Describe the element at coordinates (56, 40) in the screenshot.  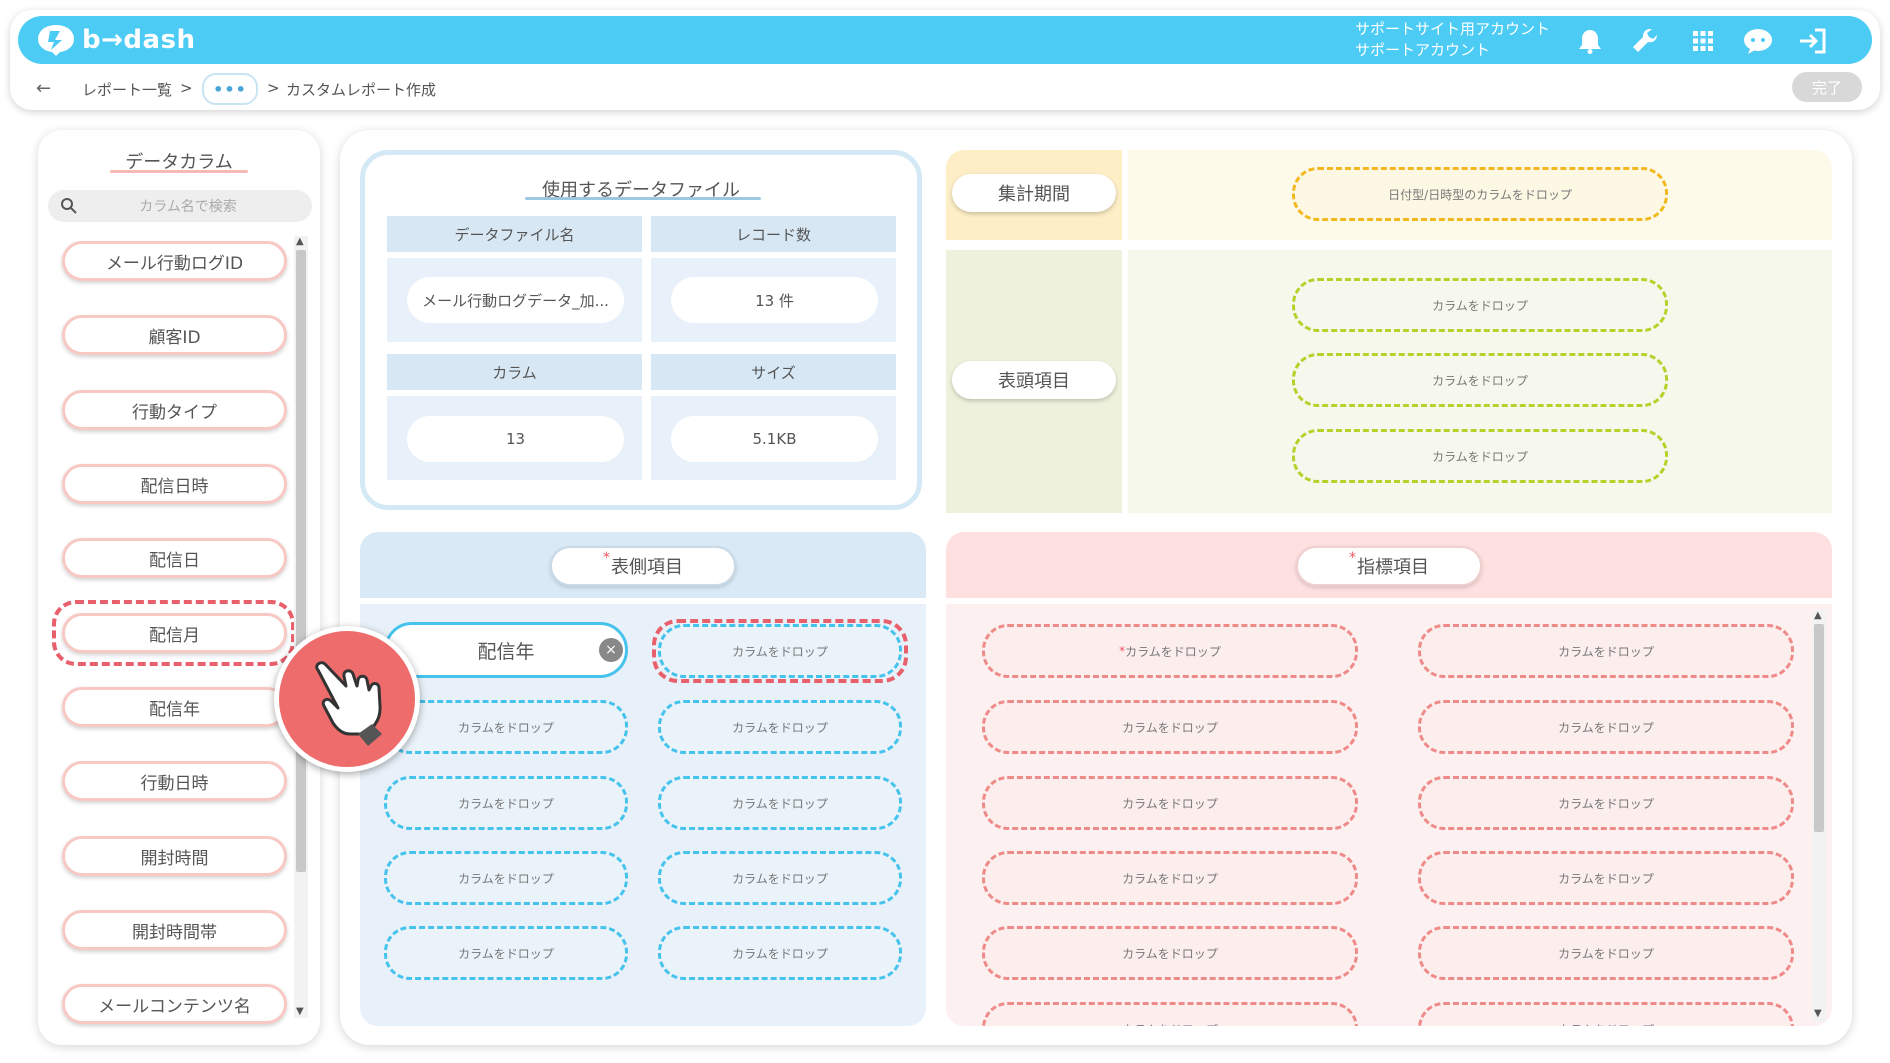
I see `logo-mark-icon` at that location.